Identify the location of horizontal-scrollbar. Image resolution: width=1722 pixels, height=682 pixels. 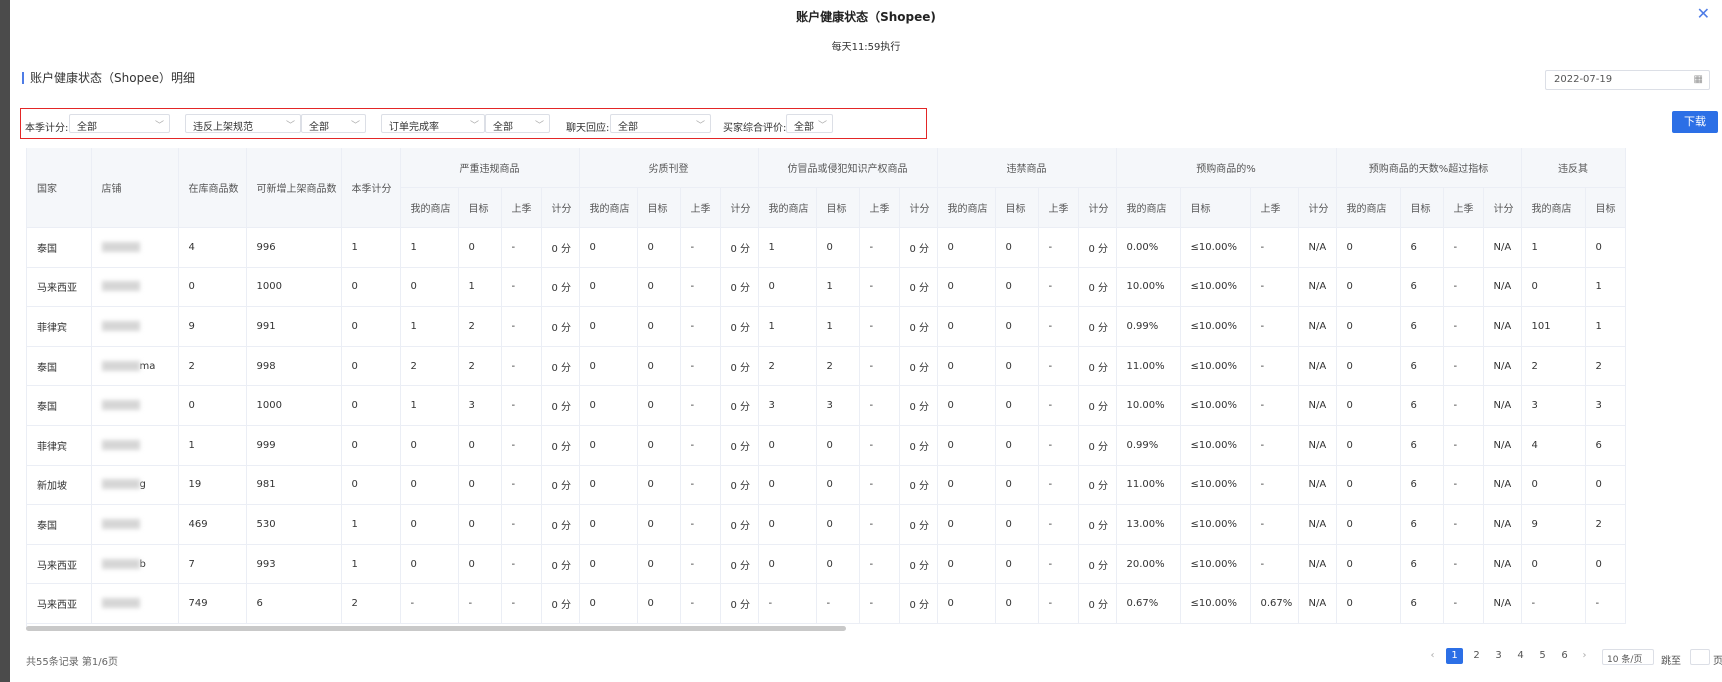
(436, 628).